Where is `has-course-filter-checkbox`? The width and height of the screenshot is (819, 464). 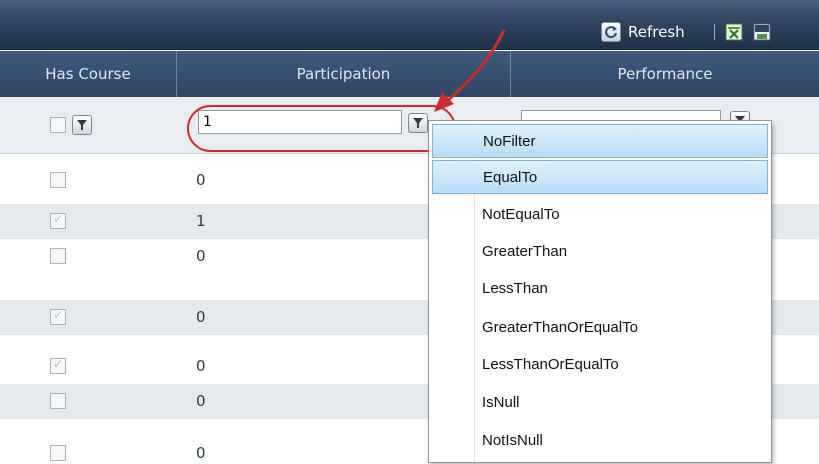
has-course-filter-checkbox is located at coordinates (58, 125).